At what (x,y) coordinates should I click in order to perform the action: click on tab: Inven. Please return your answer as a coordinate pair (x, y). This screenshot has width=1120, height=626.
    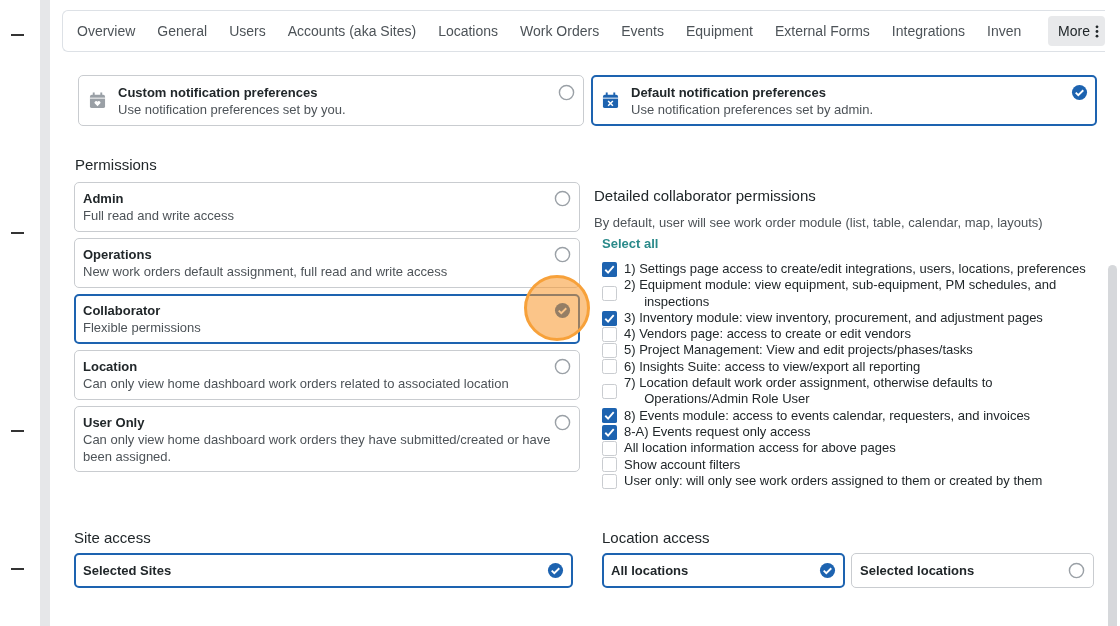
    Looking at the image, I should click on (1004, 31).